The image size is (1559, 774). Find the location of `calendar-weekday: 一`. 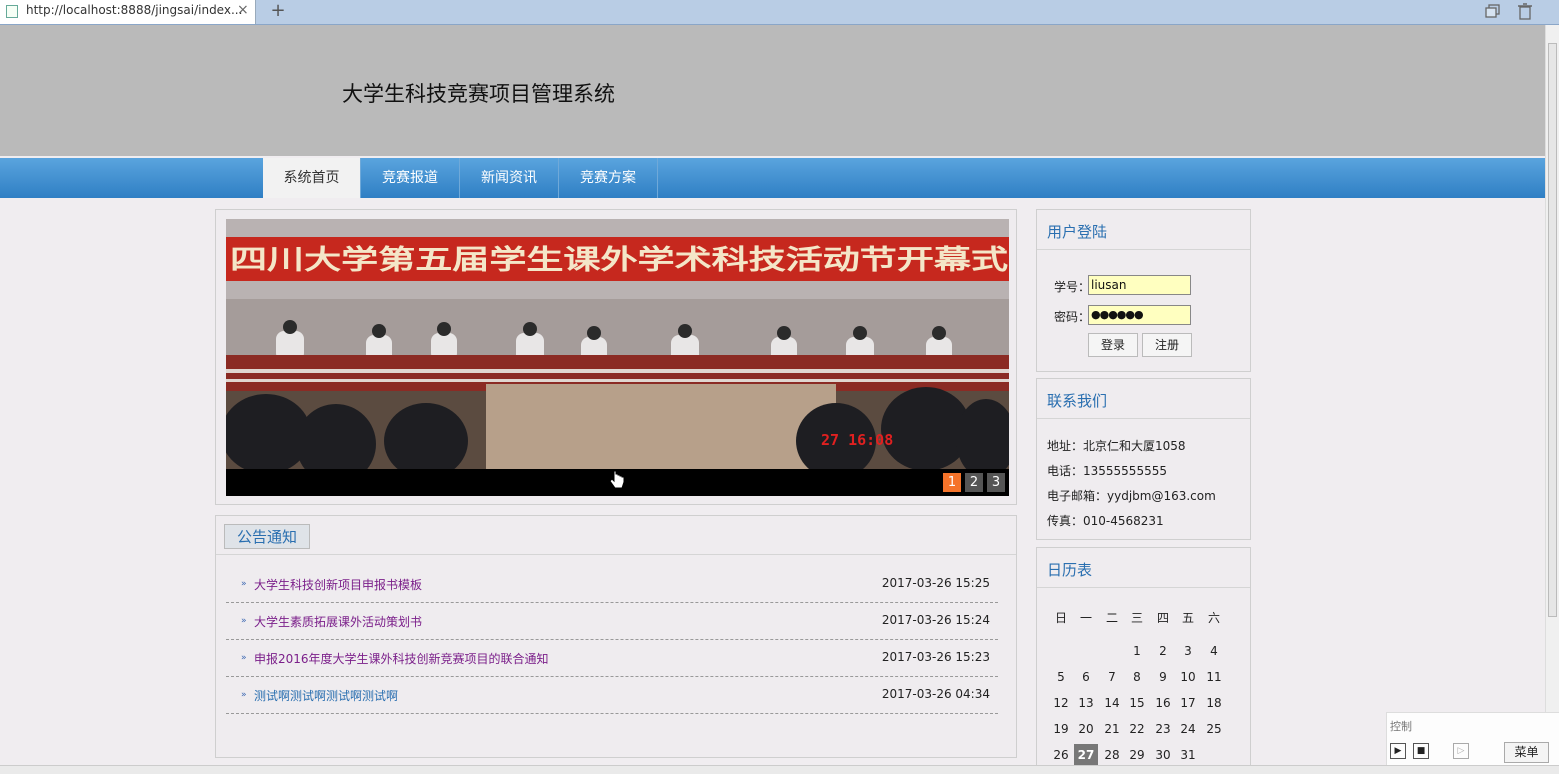

calendar-weekday: 一 is located at coordinates (1085, 618).